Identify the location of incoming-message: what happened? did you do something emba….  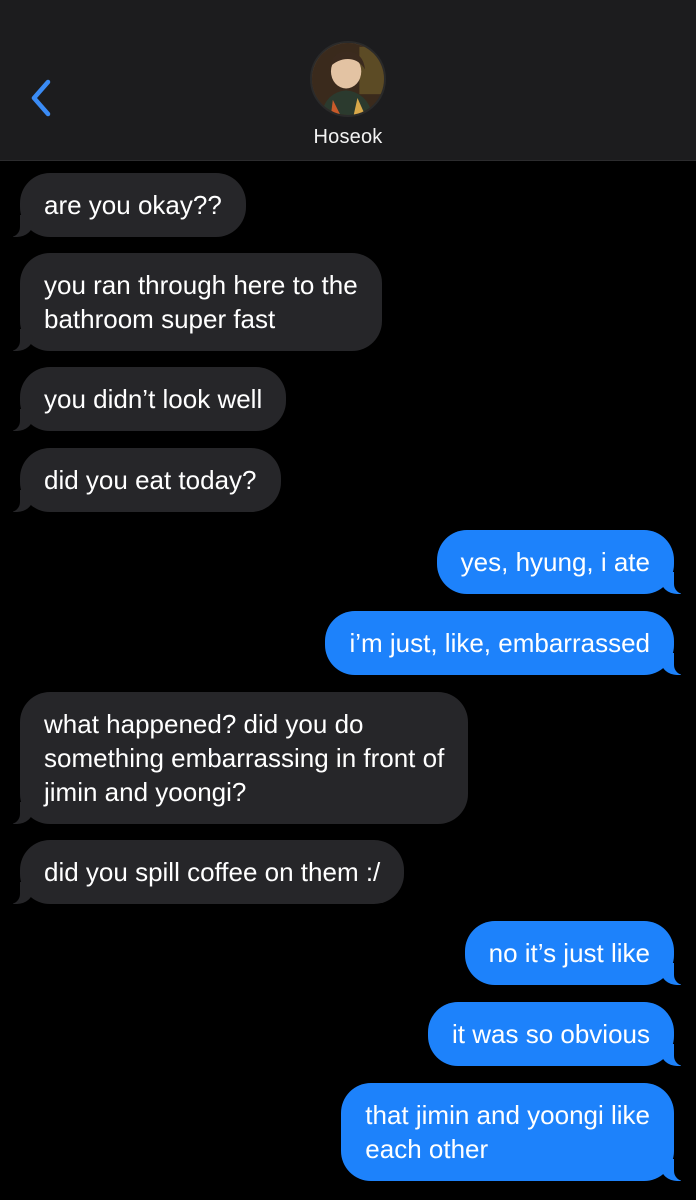
(237, 758).